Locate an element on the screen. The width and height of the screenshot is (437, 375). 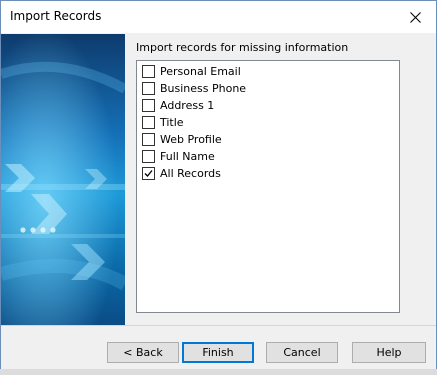
finish-button: Finish is located at coordinates (218, 352).